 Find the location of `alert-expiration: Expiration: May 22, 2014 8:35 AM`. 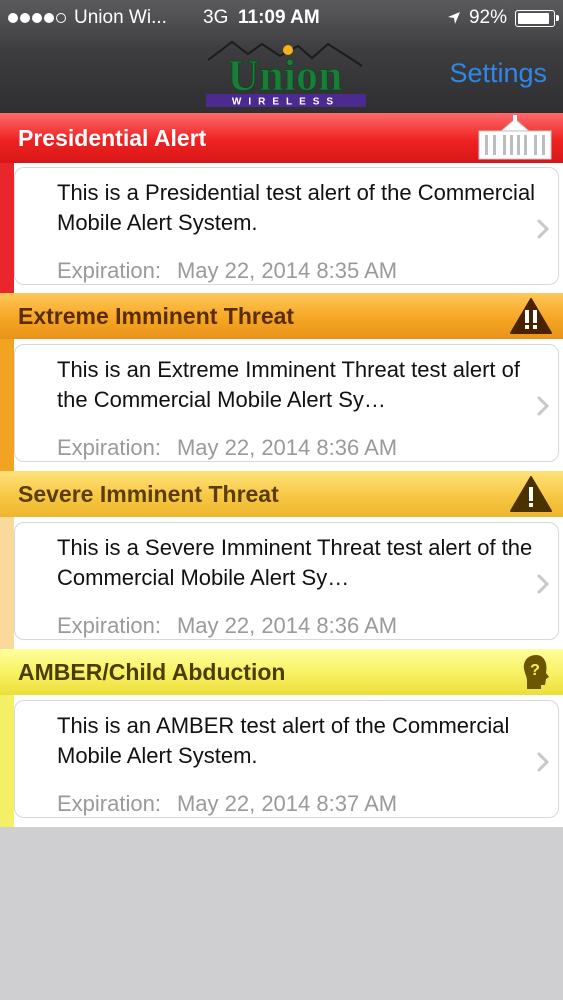

alert-expiration: Expiration: May 22, 2014 8:35 AM is located at coordinates (227, 270).